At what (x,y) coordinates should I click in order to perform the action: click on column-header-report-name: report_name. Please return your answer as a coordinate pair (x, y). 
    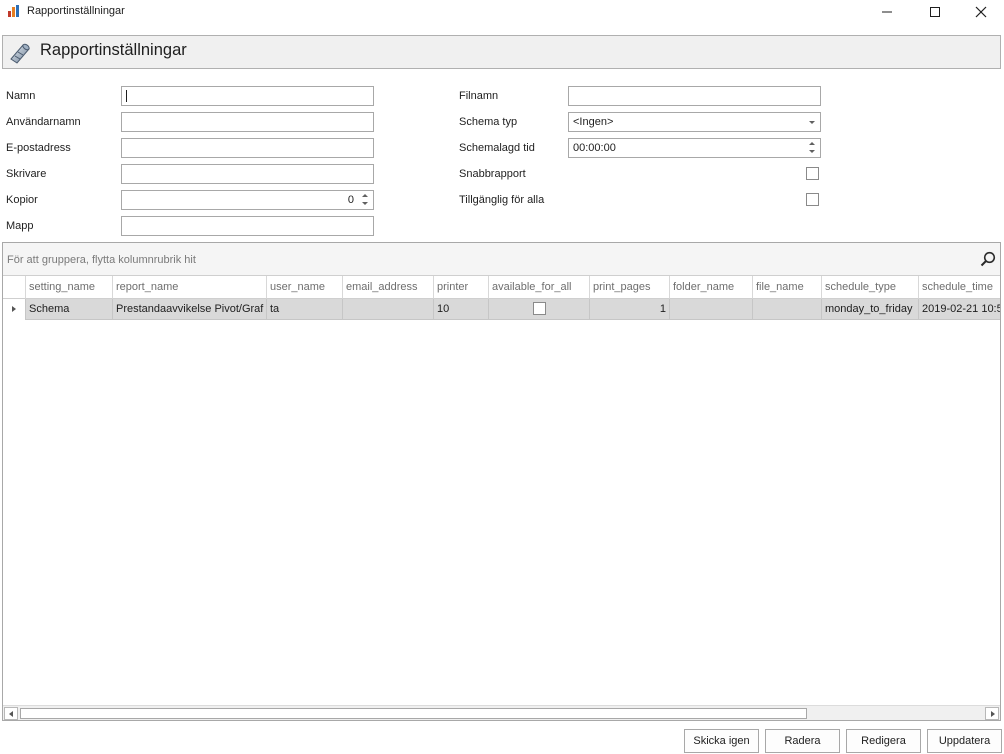
    Looking at the image, I should click on (190, 287).